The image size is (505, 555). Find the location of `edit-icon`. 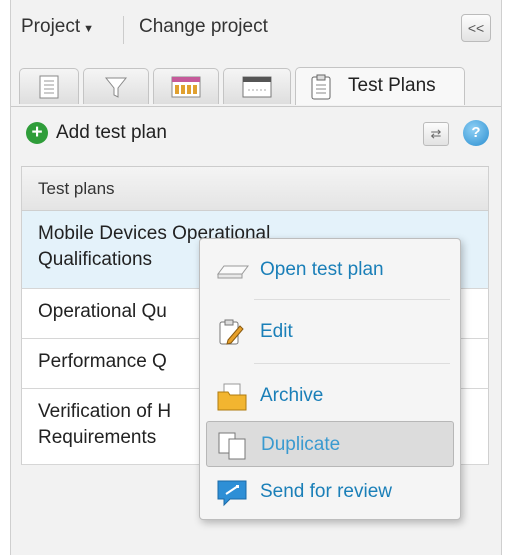

edit-icon is located at coordinates (231, 332).